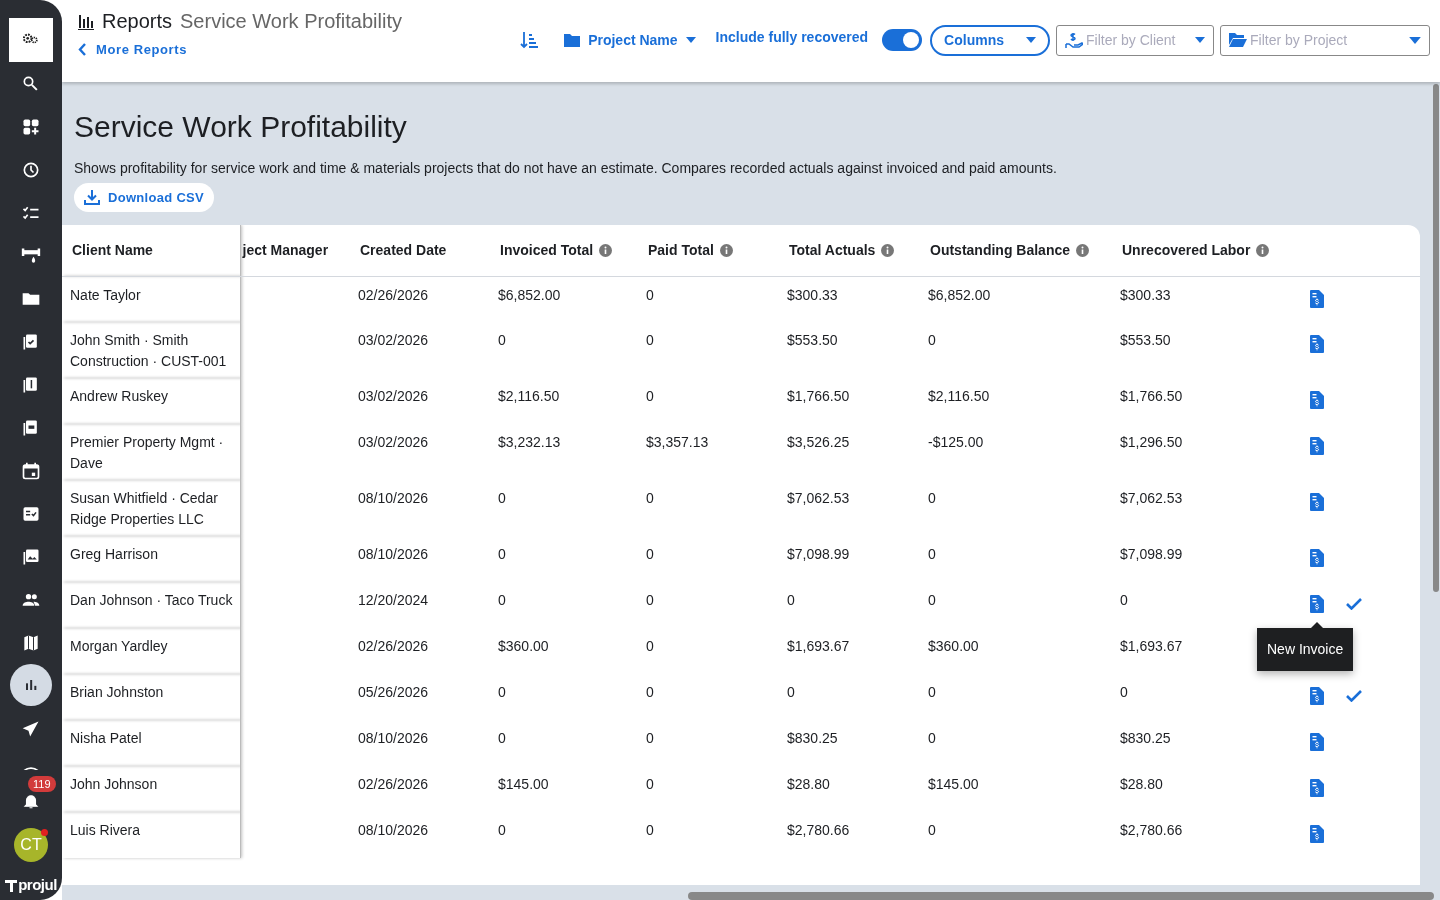  Describe the element at coordinates (144, 508) in the screenshot. I see `table-cell: Susan Whitfield · Cedar Ridge Properties LLC` at that location.